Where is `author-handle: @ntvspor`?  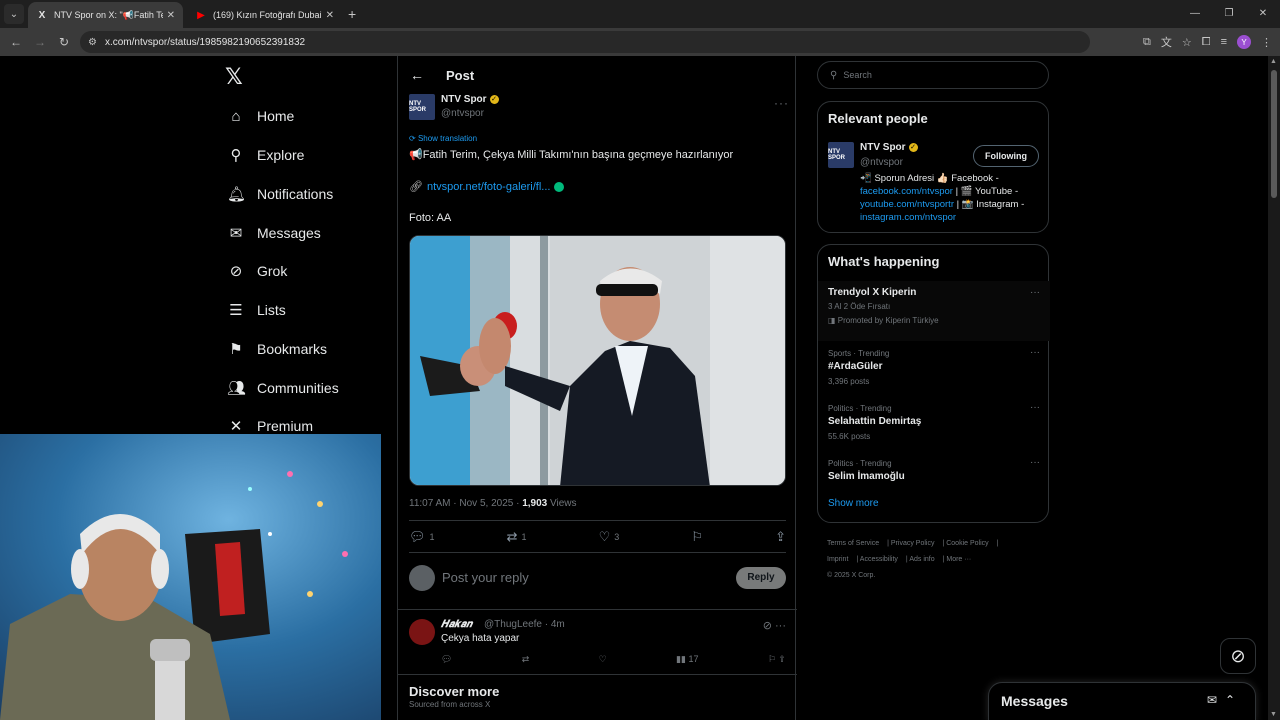 author-handle: @ntvspor is located at coordinates (462, 113).